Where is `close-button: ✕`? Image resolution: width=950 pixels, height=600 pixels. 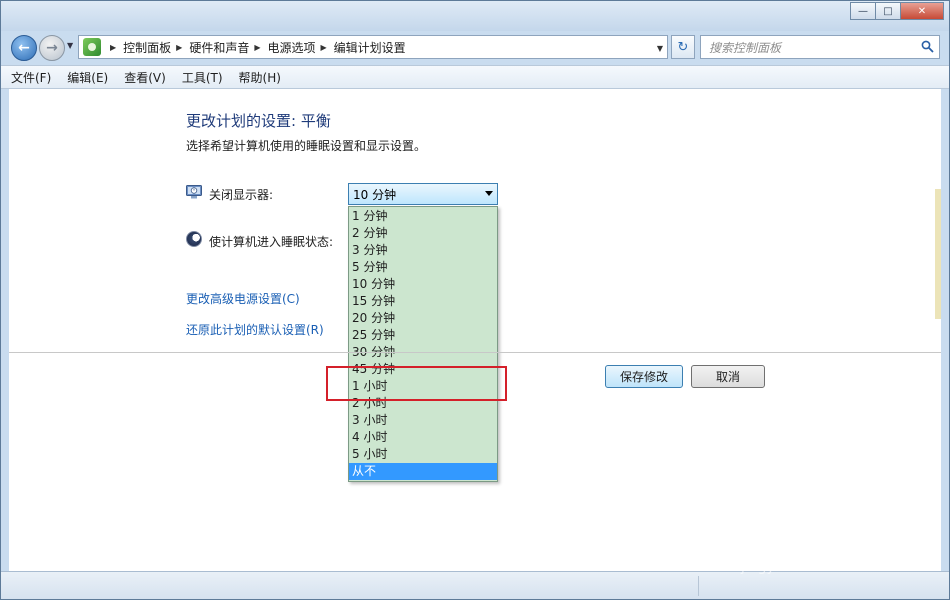
close-button: ✕ is located at coordinates (922, 11).